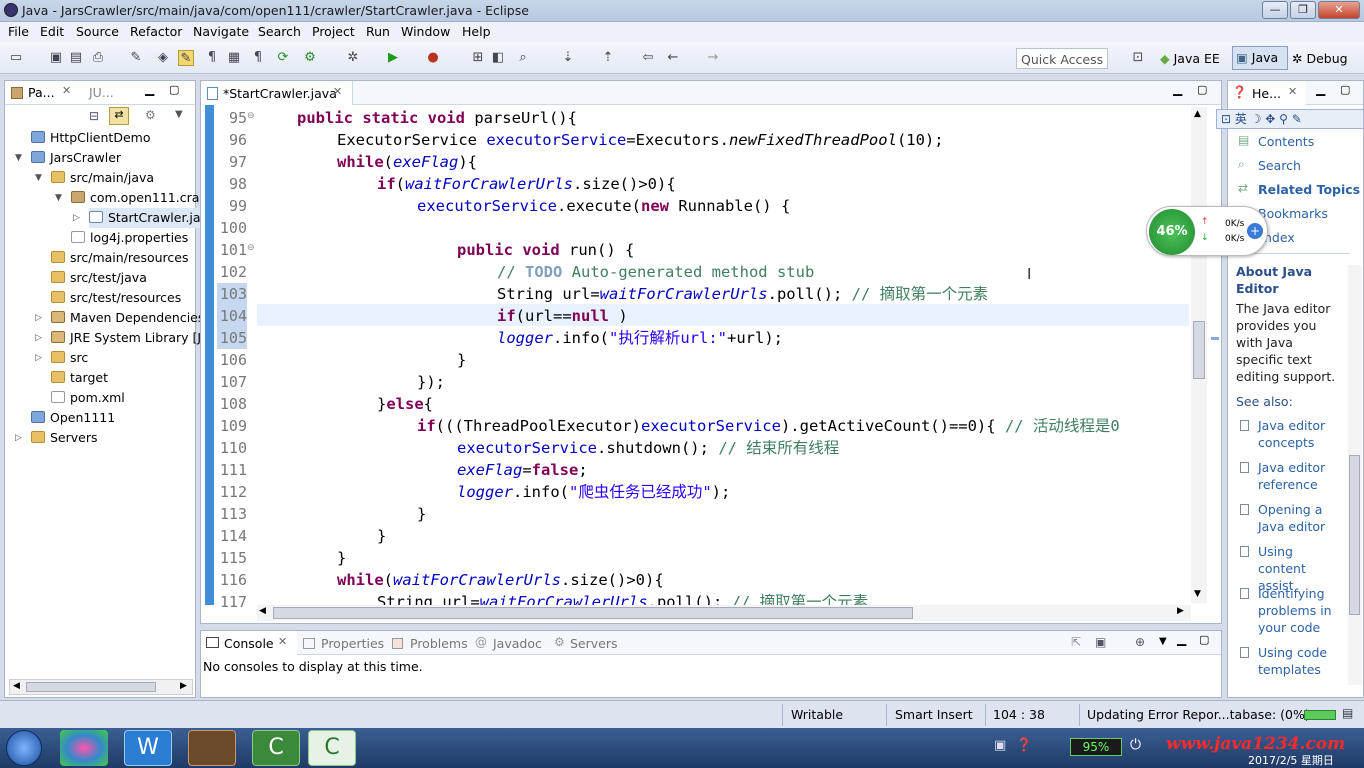 Image resolution: width=1364 pixels, height=768 pixels. I want to click on pin-console-icon: ⇱, so click(1076, 642).